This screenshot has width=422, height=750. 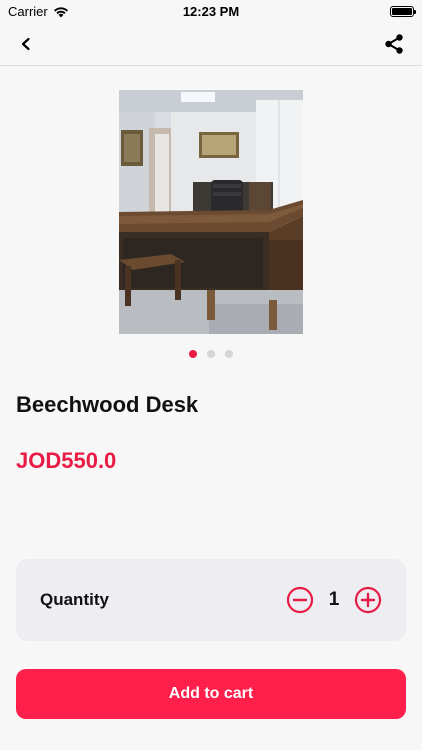 What do you see at coordinates (107, 404) in the screenshot?
I see `product-title: Beechwood Desk` at bounding box center [107, 404].